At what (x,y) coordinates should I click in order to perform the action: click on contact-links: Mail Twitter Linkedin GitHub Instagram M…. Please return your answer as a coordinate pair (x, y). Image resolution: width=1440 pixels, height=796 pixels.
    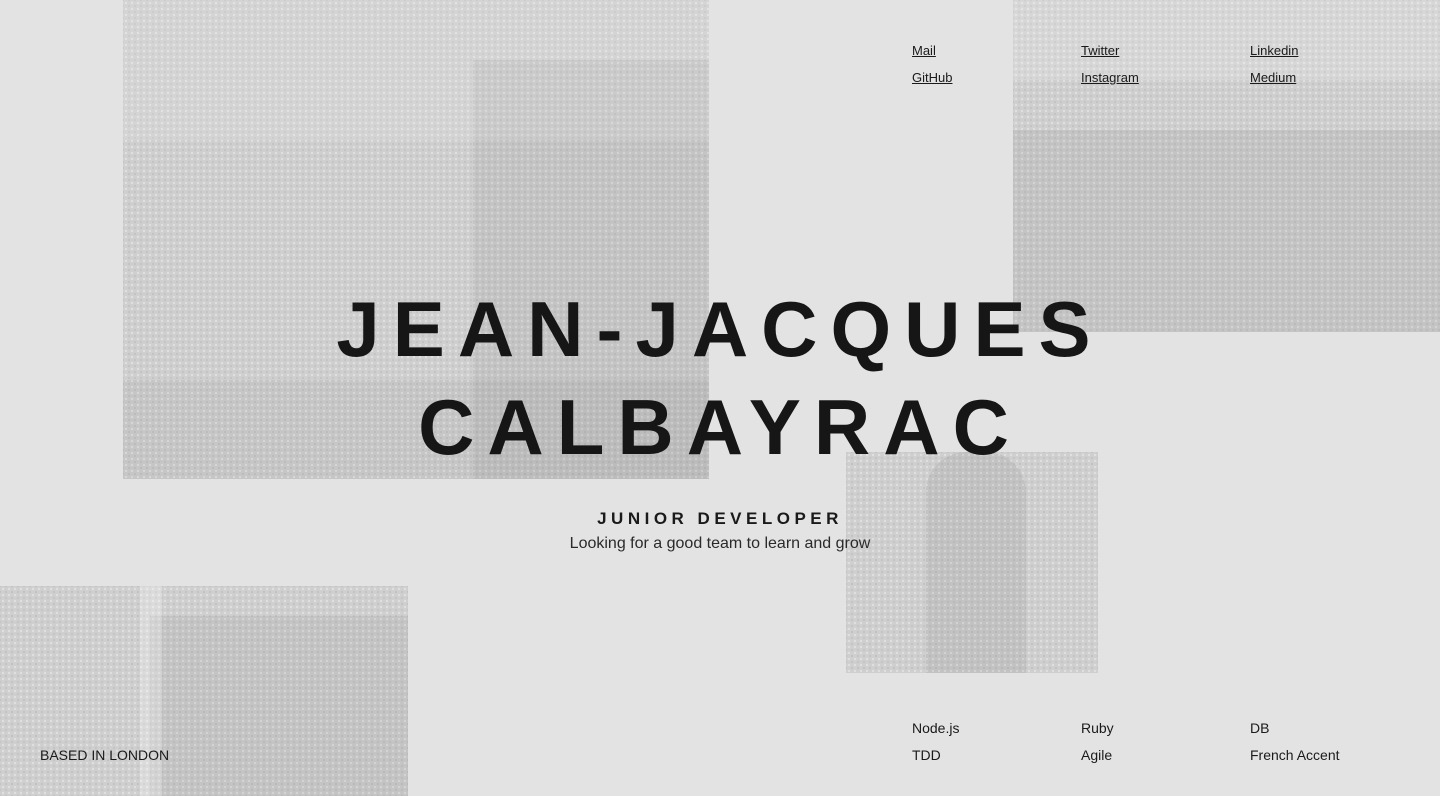
    Looking at the image, I should click on (1165, 64).